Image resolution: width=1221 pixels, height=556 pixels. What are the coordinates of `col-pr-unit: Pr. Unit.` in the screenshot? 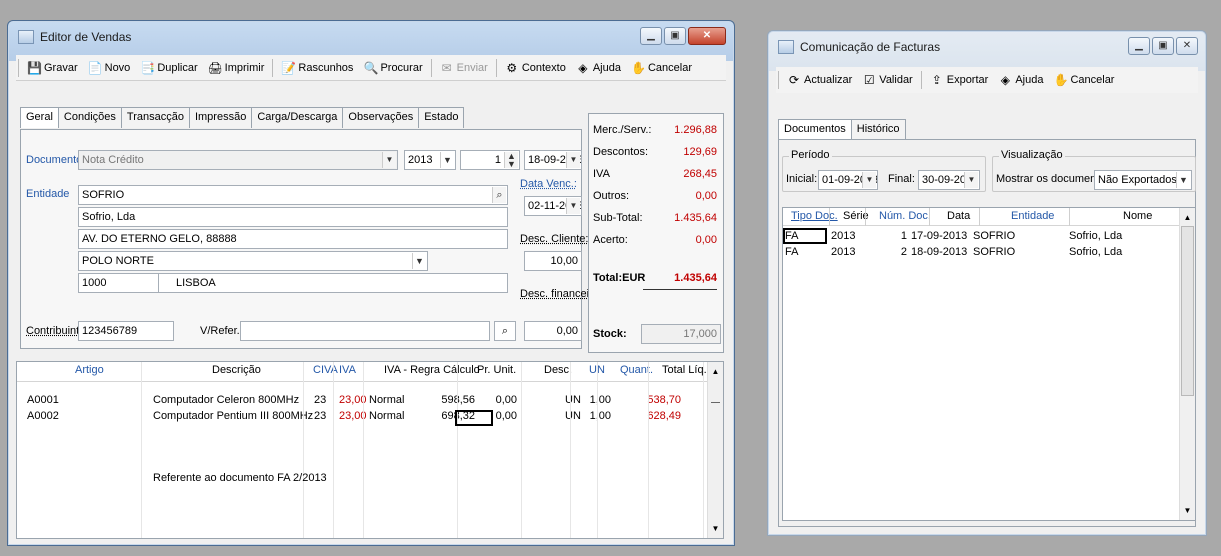 It's located at (496, 370).